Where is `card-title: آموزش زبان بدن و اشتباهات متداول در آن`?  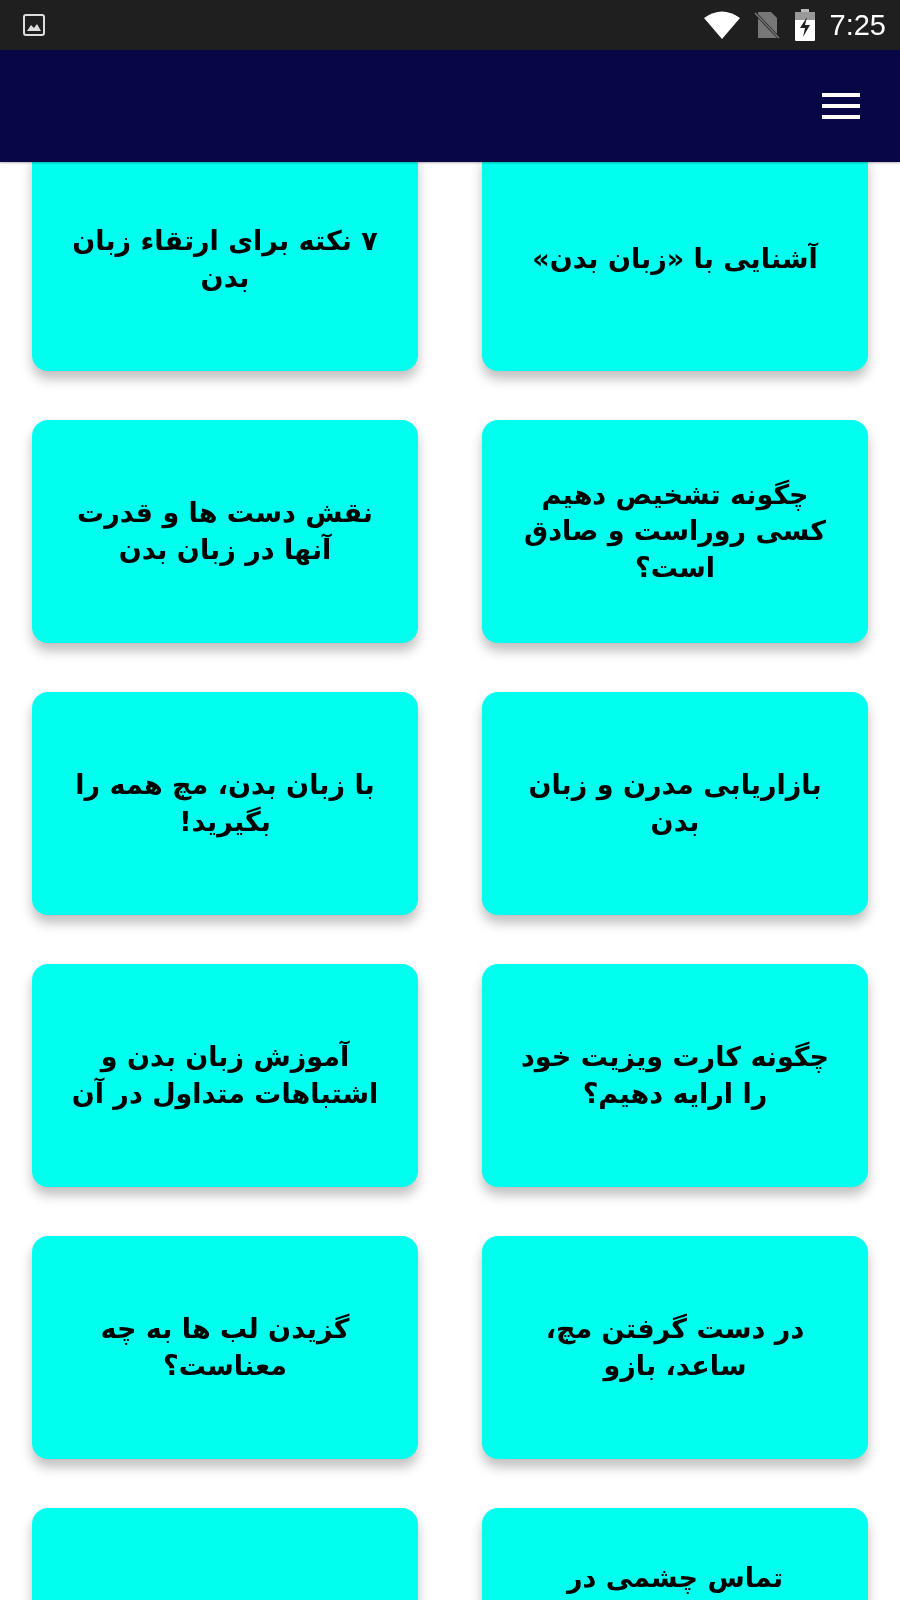 card-title: آموزش زبان بدن و اشتباهات متداول در آن is located at coordinates (225, 1075).